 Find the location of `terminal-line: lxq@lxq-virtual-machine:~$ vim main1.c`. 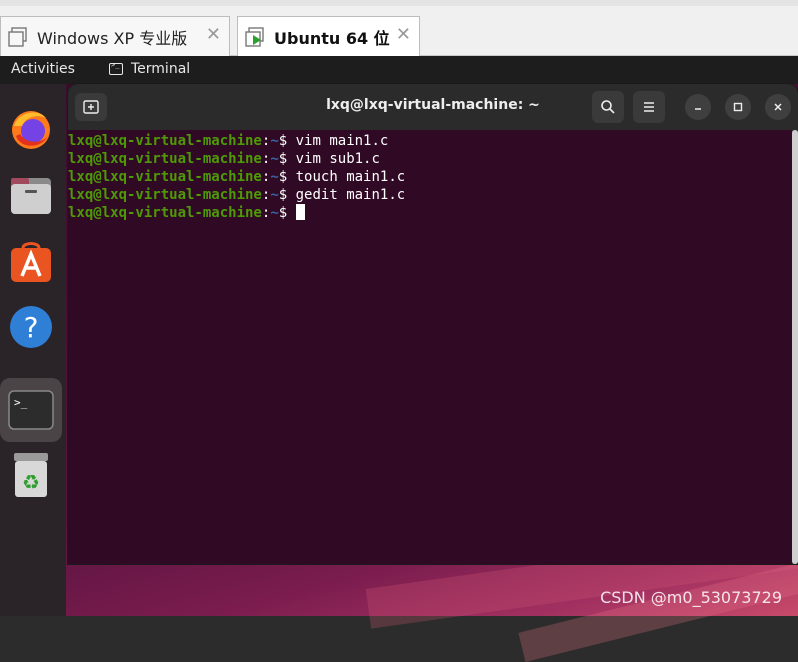

terminal-line: lxq@lxq-virtual-machine:~$ vim main1.c is located at coordinates (430, 141).